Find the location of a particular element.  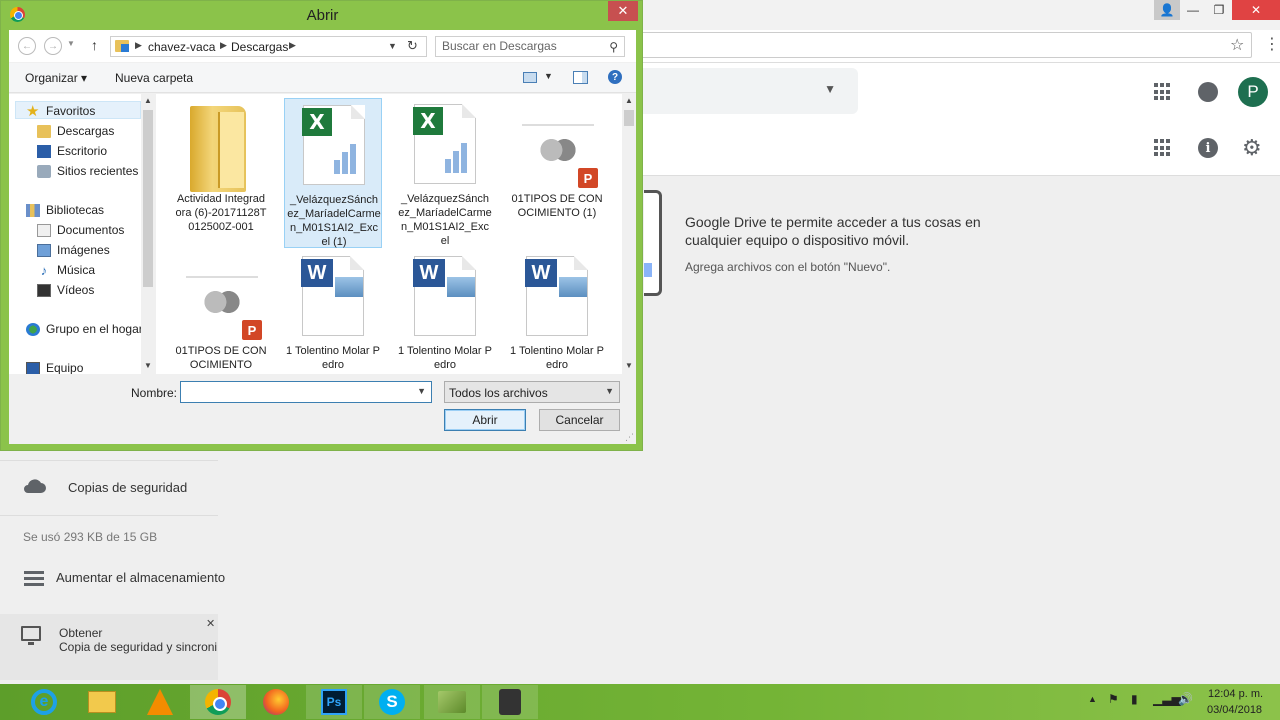

downloads-folder-icon is located at coordinates (122, 46).